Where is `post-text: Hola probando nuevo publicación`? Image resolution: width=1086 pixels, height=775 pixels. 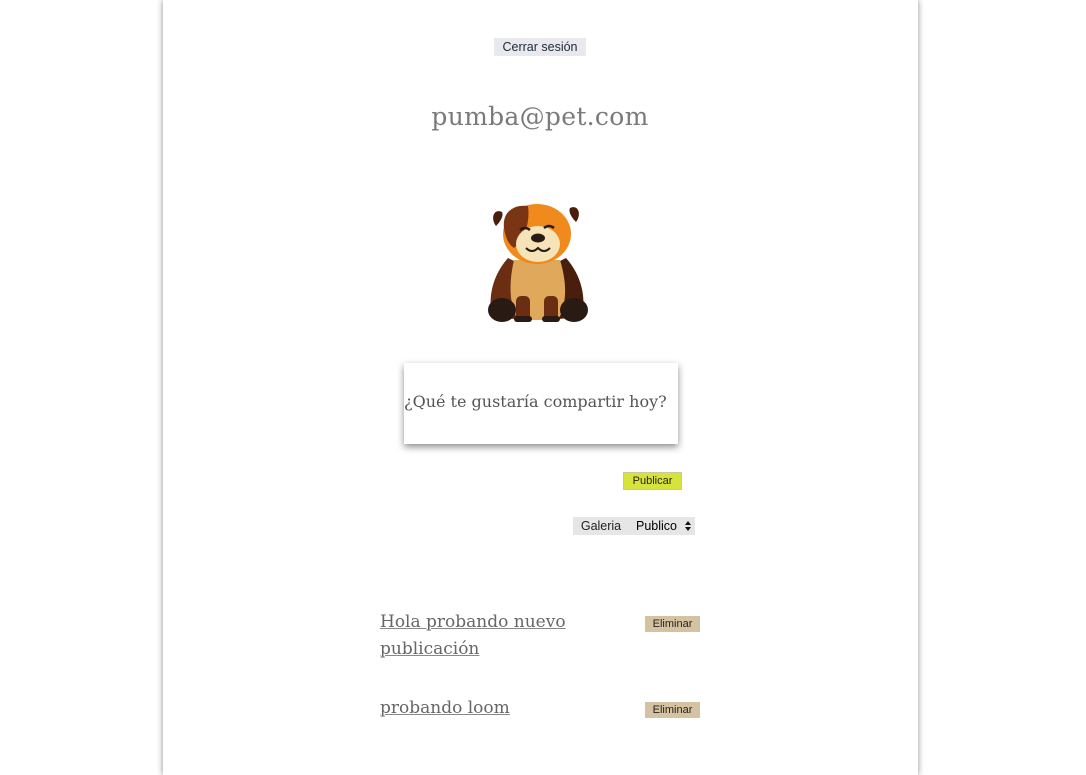 post-text: Hola probando nuevo publicación is located at coordinates (480, 636).